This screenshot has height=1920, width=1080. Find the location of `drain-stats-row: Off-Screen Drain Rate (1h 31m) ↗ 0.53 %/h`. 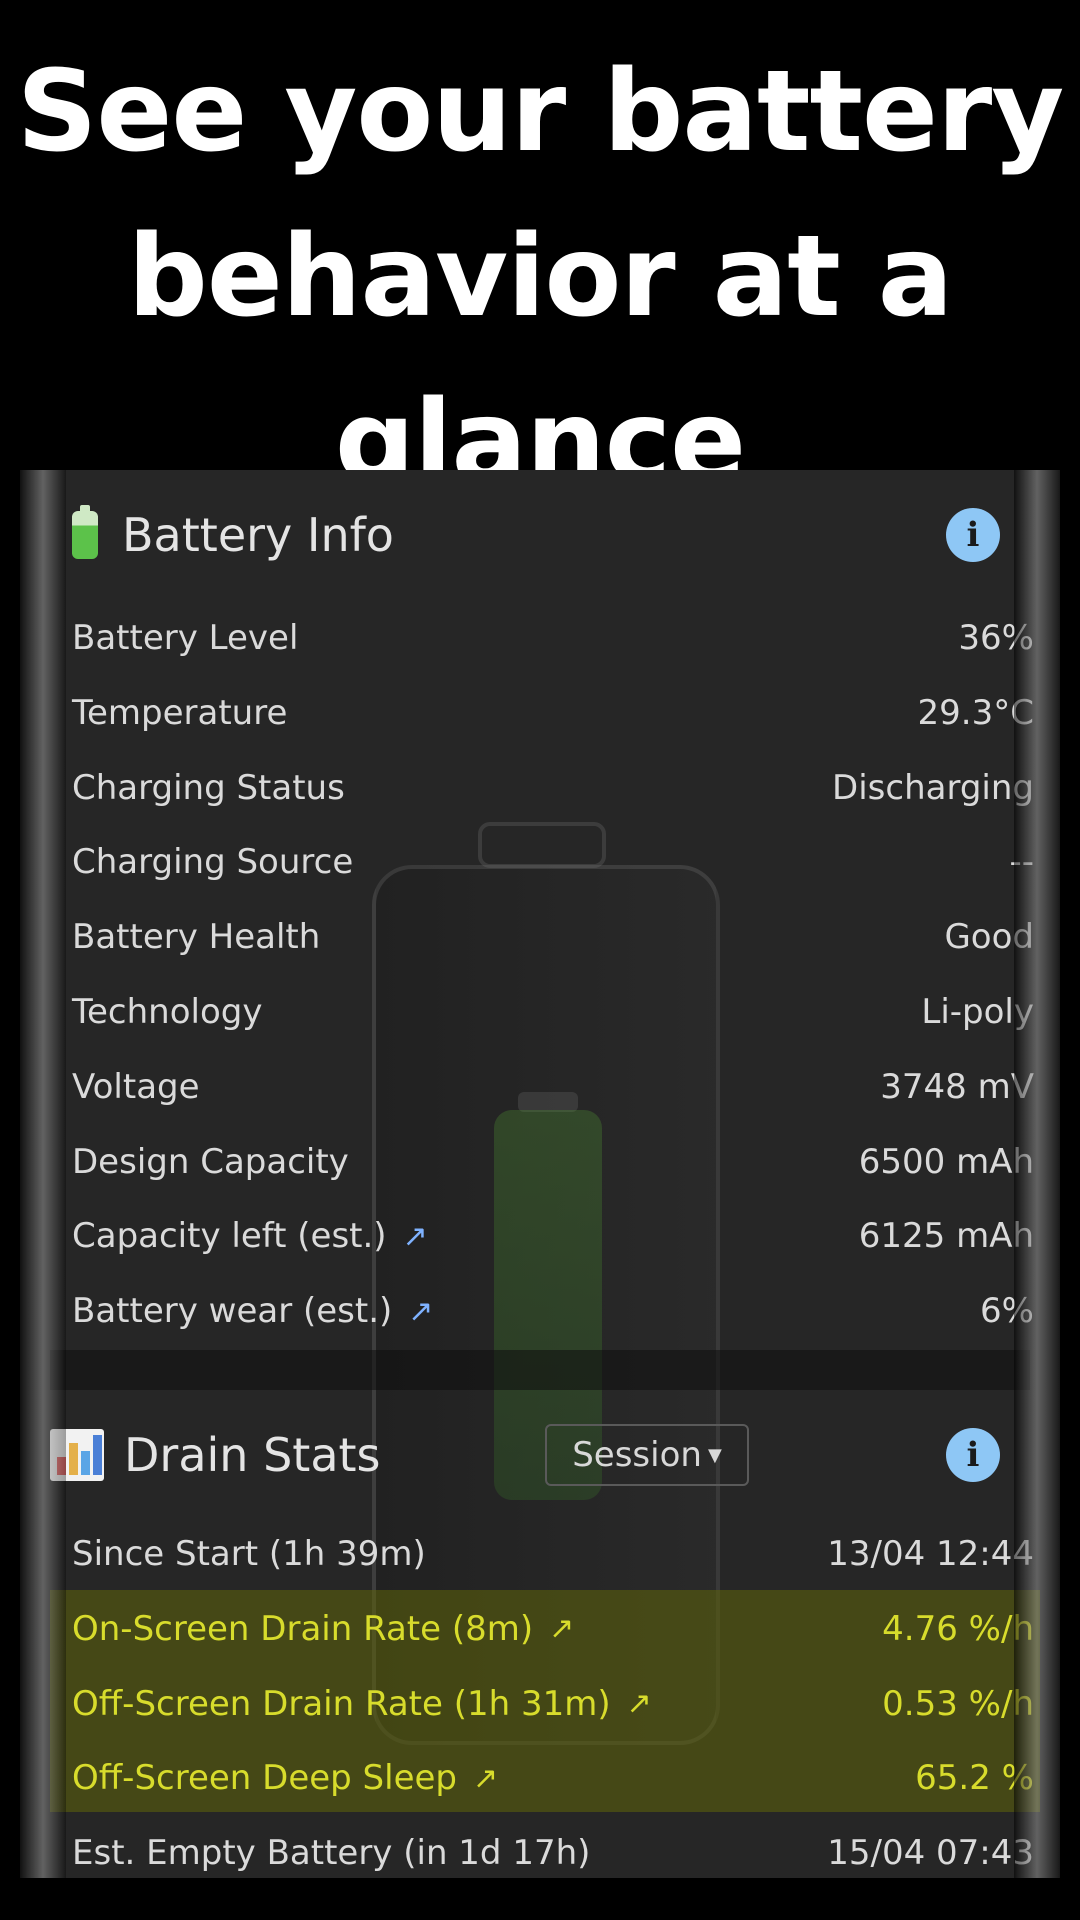

drain-stats-row: Off-Screen Drain Rate (1h 31m) ↗ 0.53 %/h is located at coordinates (553, 1704).